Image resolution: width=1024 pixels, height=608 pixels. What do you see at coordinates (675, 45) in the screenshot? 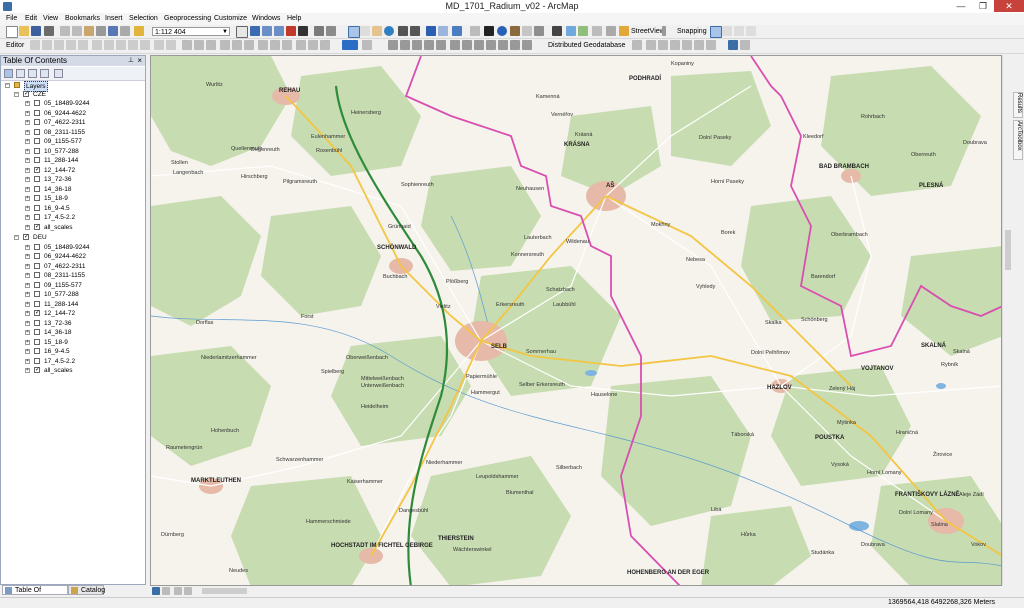
I see `replica-tool-4-icon` at bounding box center [675, 45].